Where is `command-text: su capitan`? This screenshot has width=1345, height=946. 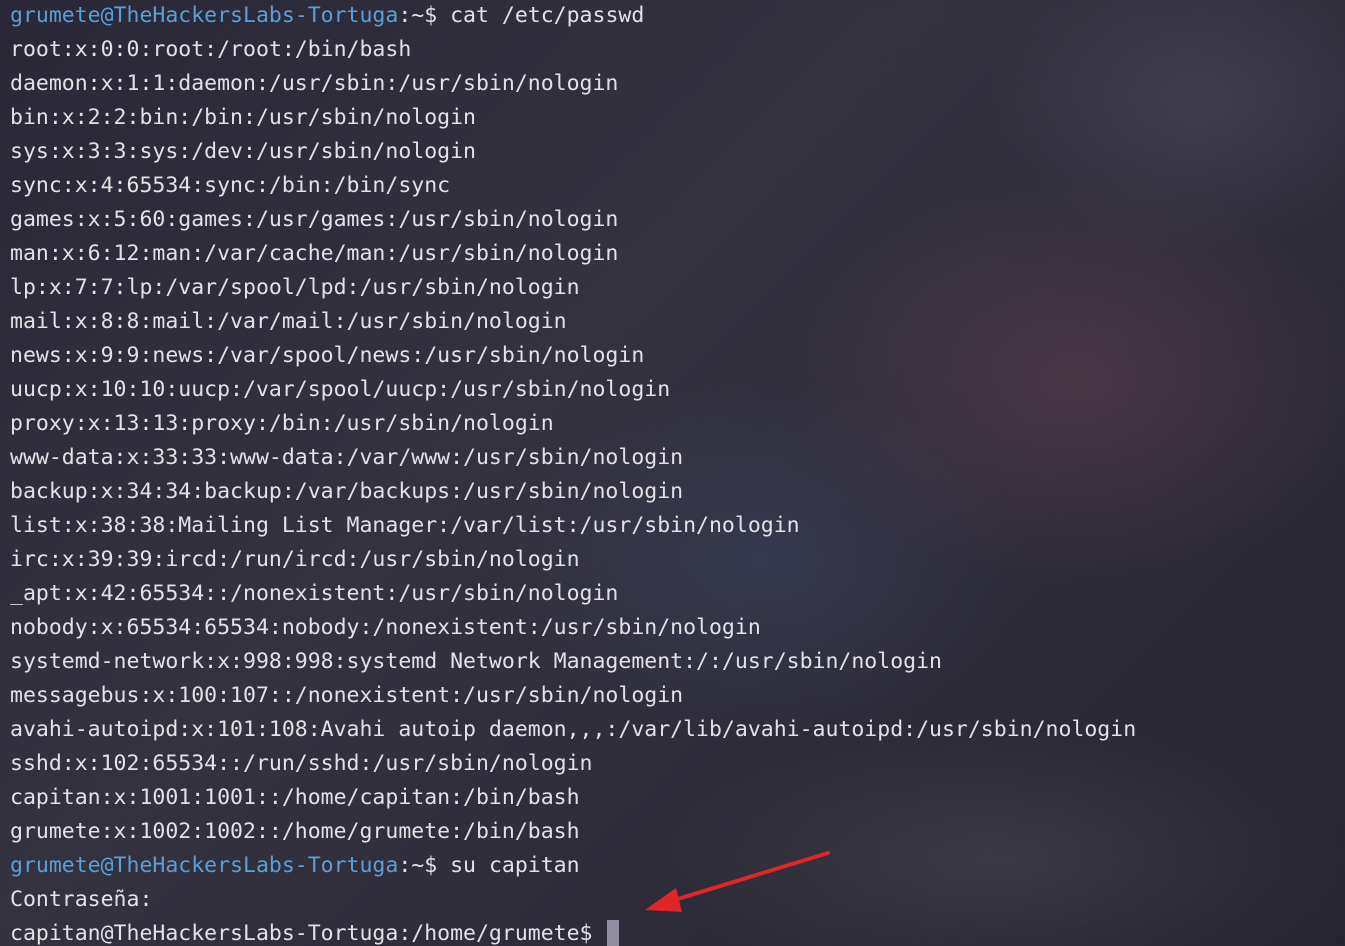 command-text: su capitan is located at coordinates (515, 865).